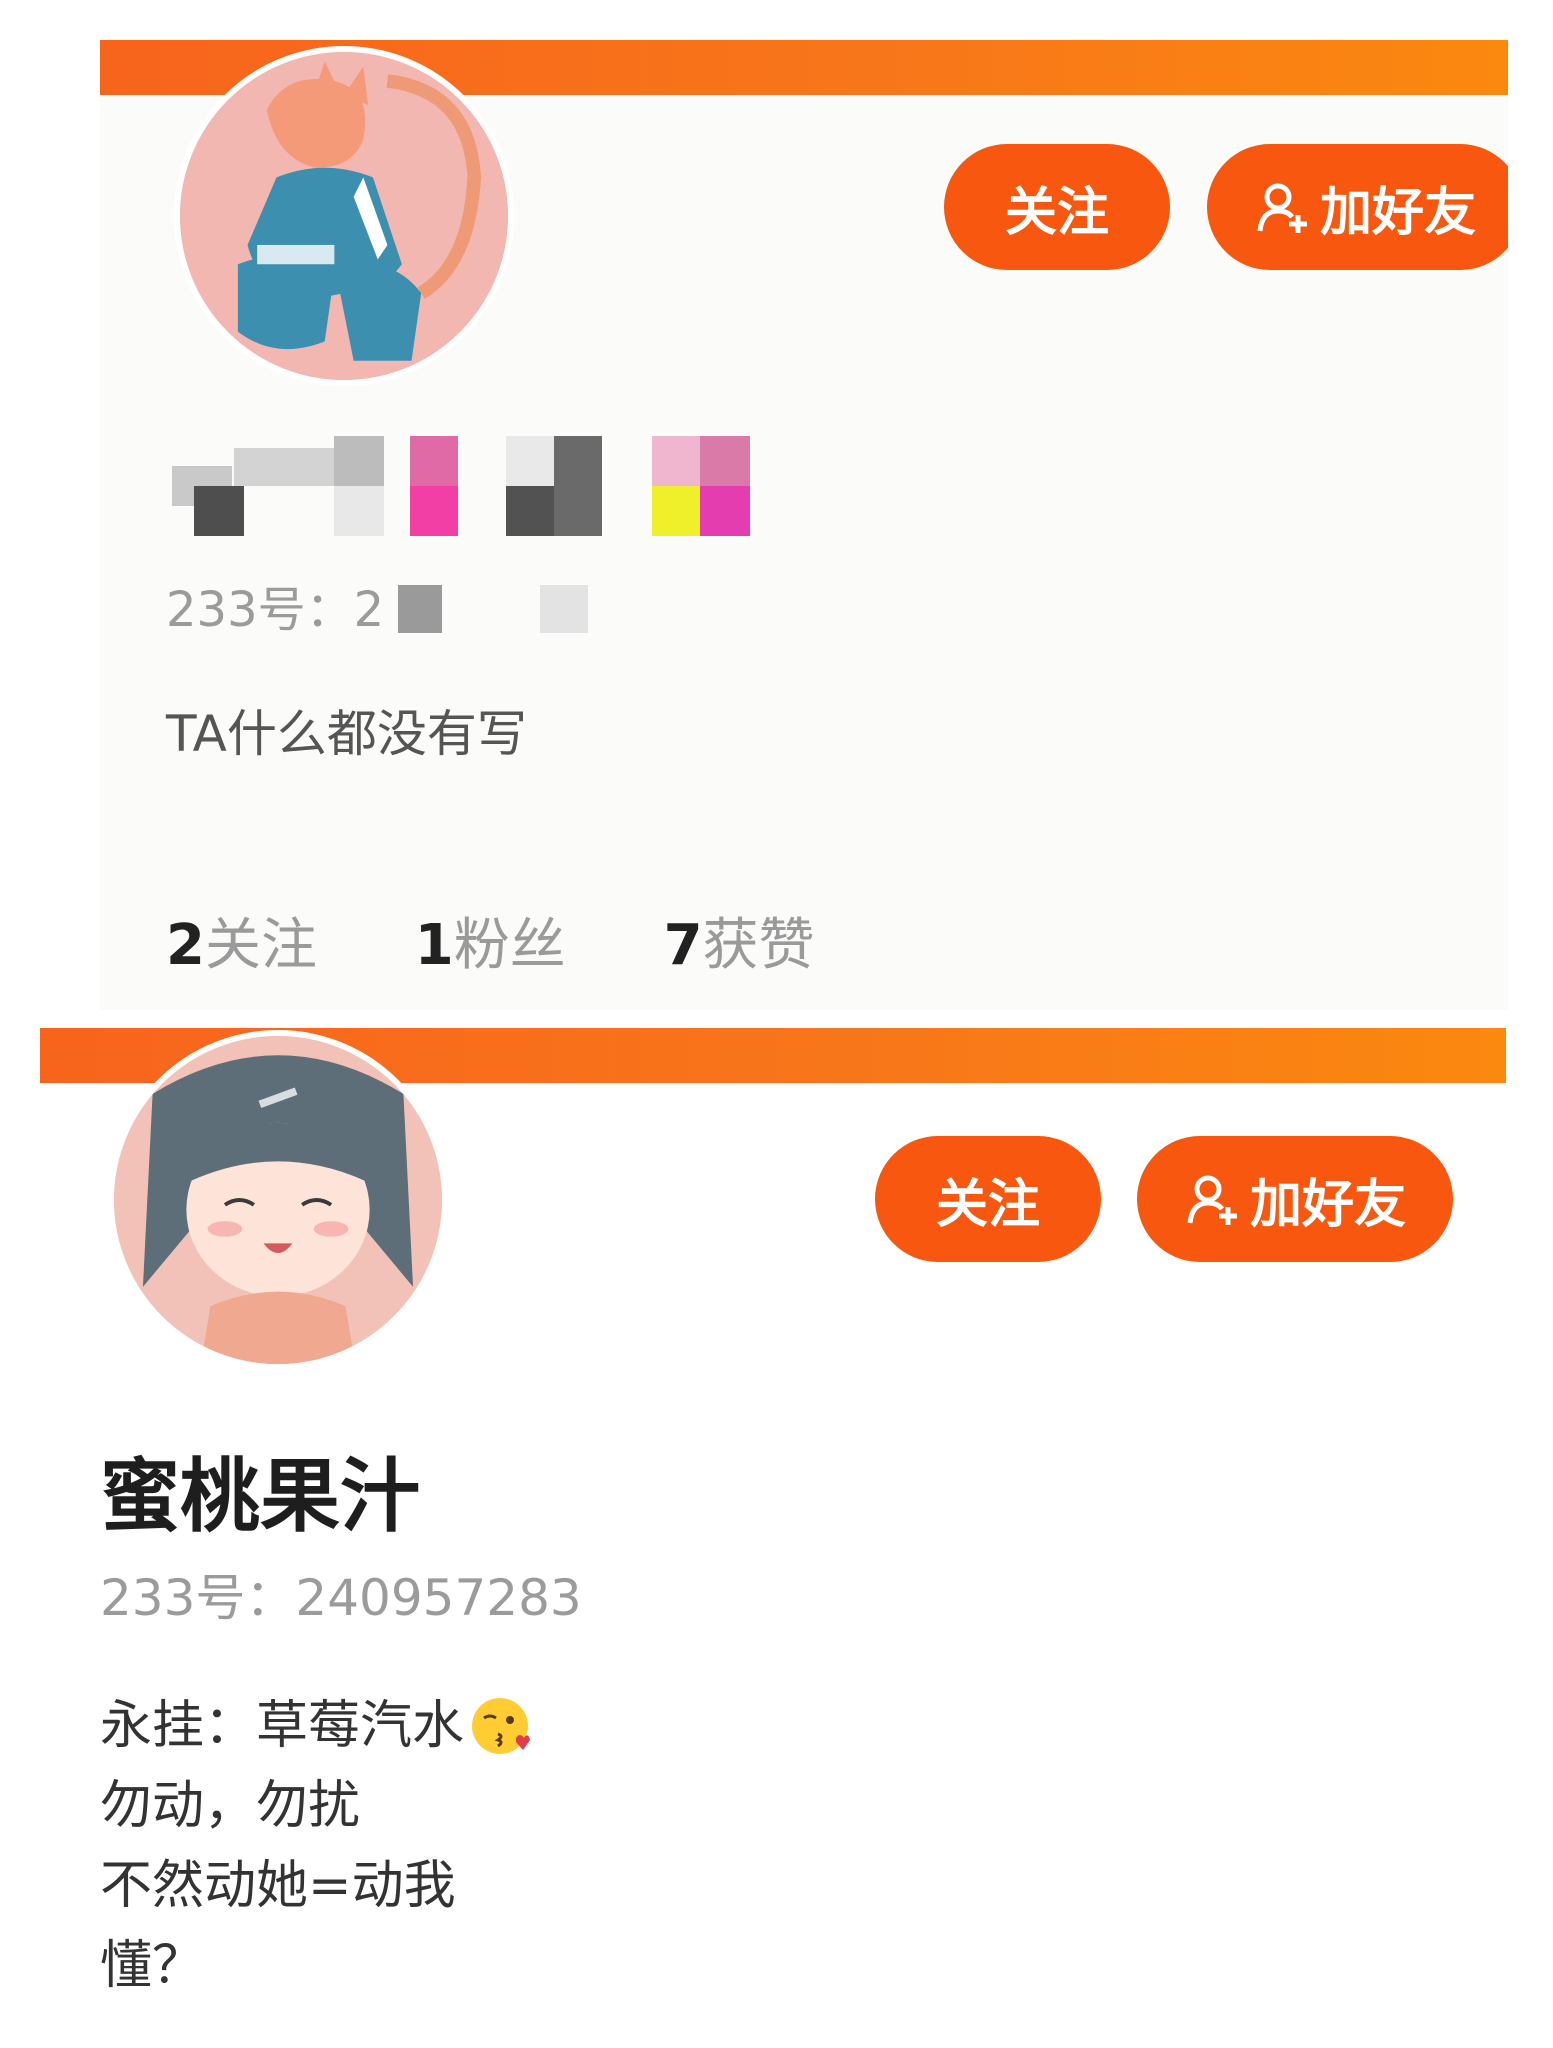 The width and height of the screenshot is (1553, 2048). Describe the element at coordinates (260, 610) in the screenshot. I see `uid-label: 233号：` at that location.